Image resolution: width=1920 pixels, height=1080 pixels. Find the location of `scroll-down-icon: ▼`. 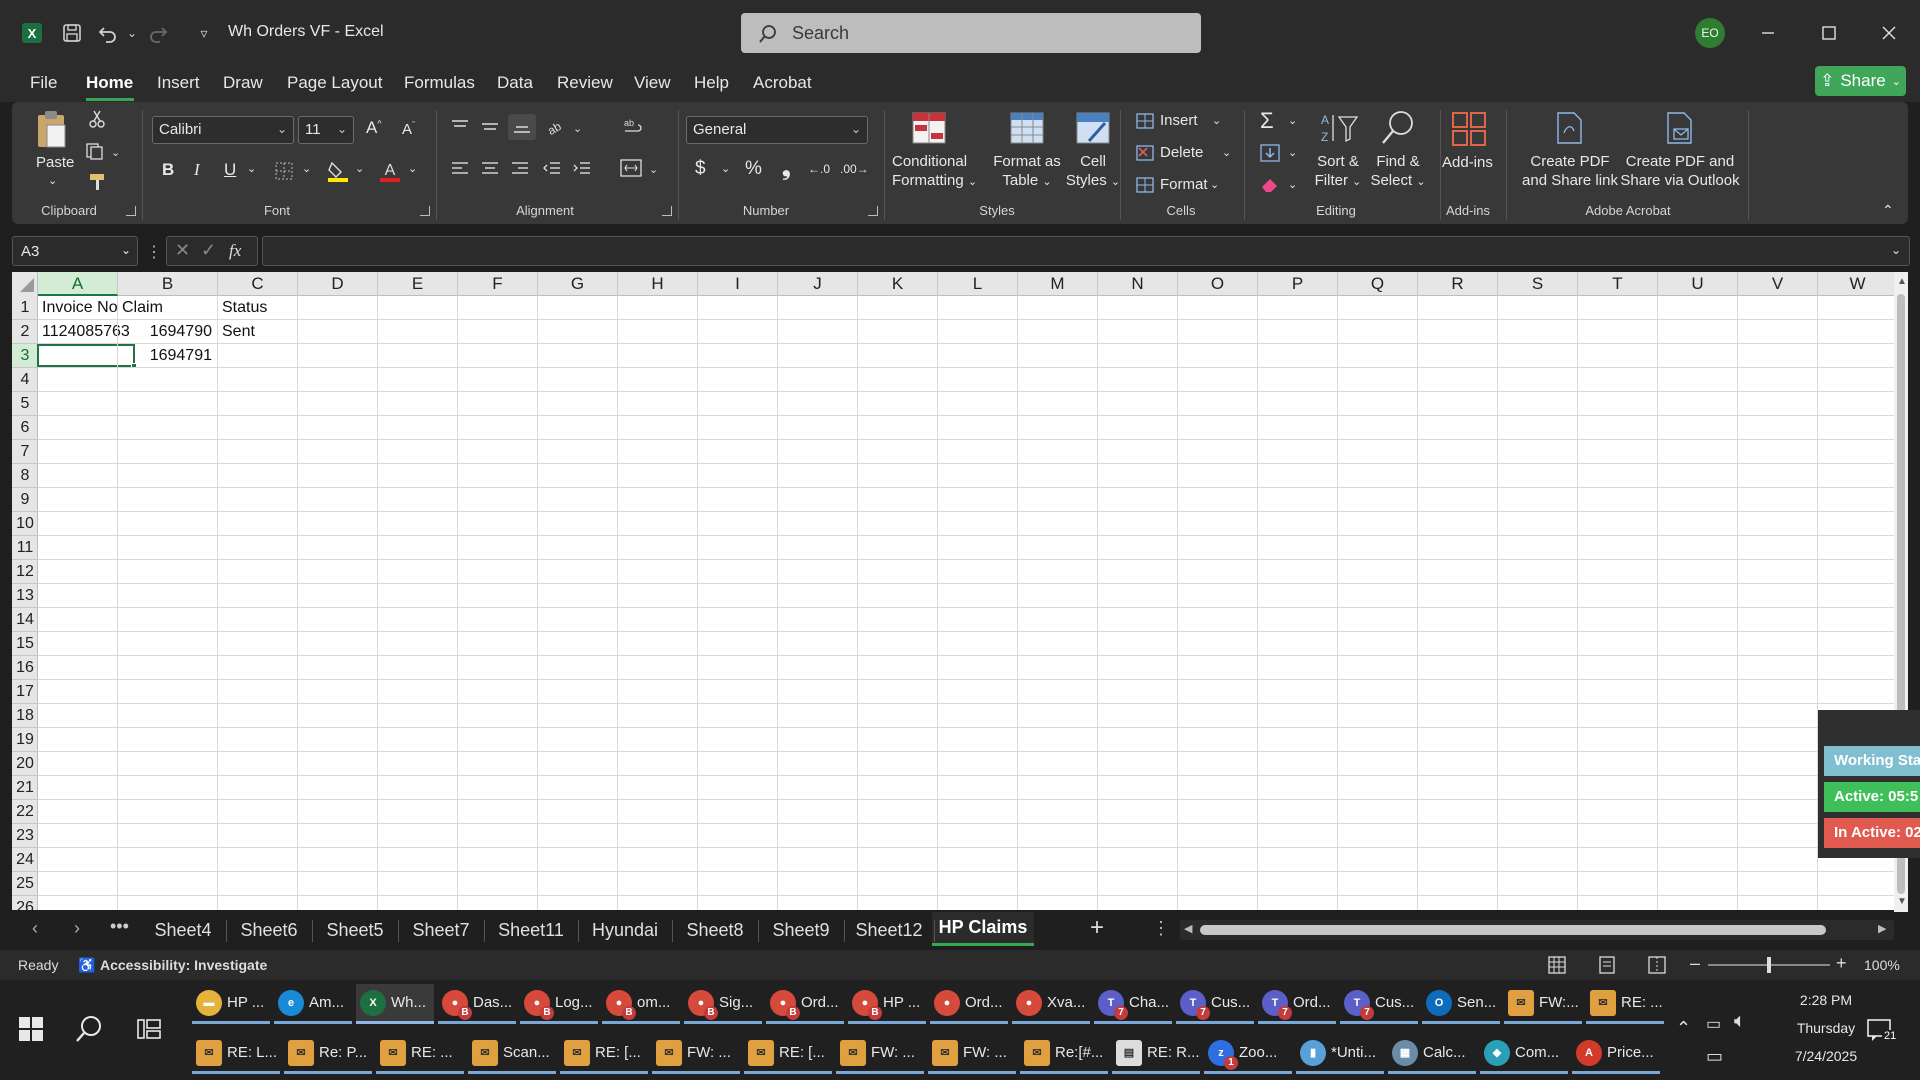

scroll-down-icon: ▼ is located at coordinates (1902, 901).